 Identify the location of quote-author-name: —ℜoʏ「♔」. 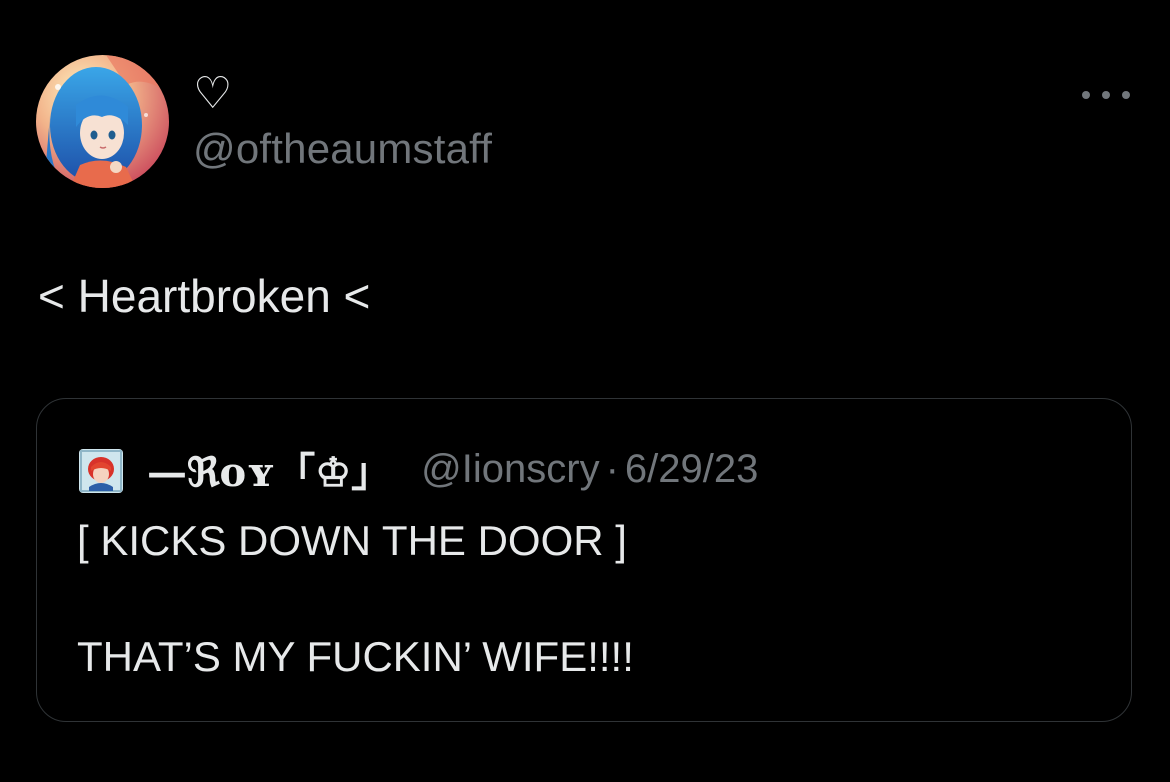
(269, 469).